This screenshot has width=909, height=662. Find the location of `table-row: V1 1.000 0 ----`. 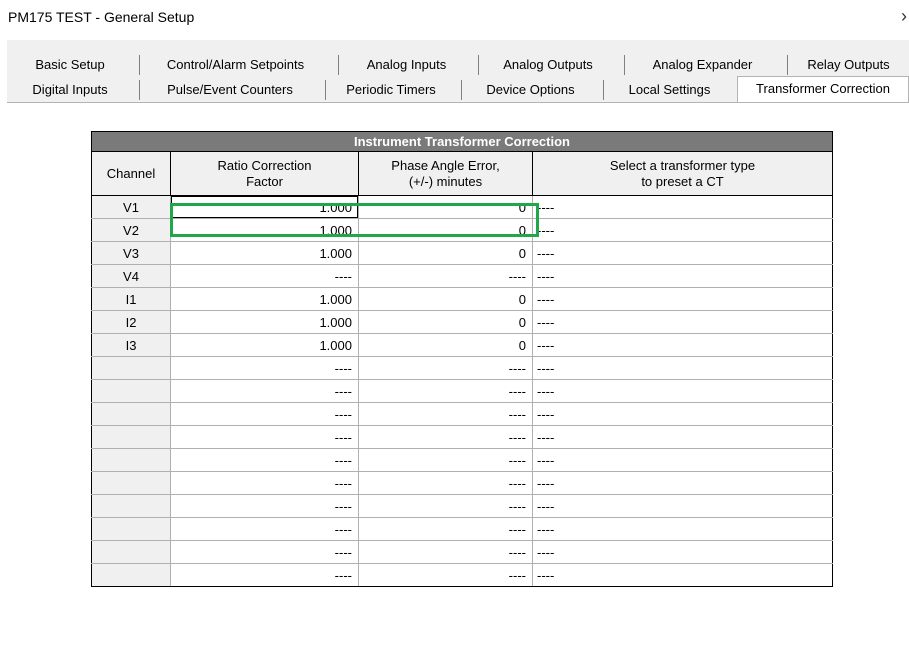

table-row: V1 1.000 0 ---- is located at coordinates (462, 207).